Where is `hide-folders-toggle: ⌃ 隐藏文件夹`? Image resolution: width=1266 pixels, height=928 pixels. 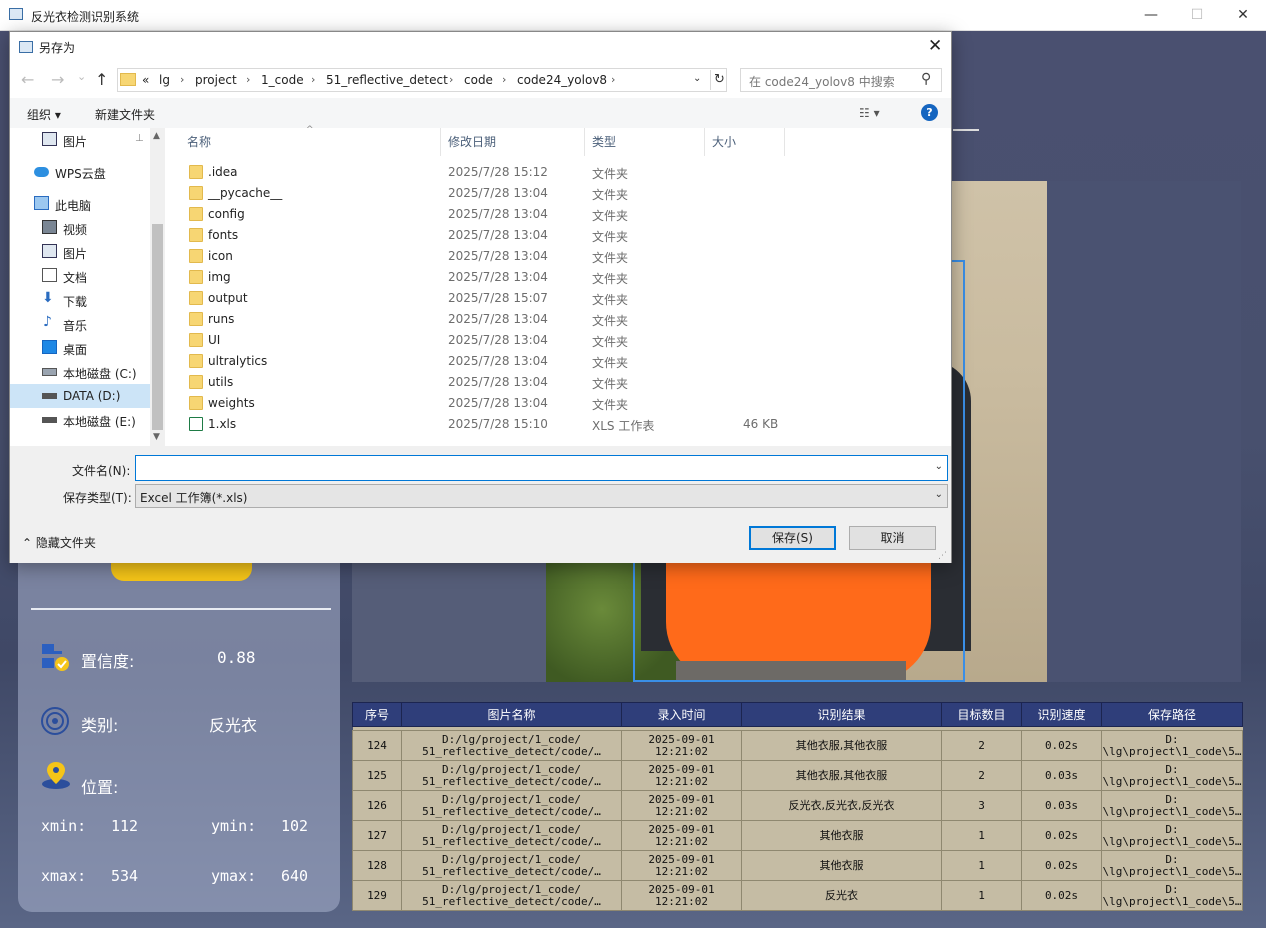 hide-folders-toggle: ⌃ 隐藏文件夹 is located at coordinates (59, 542).